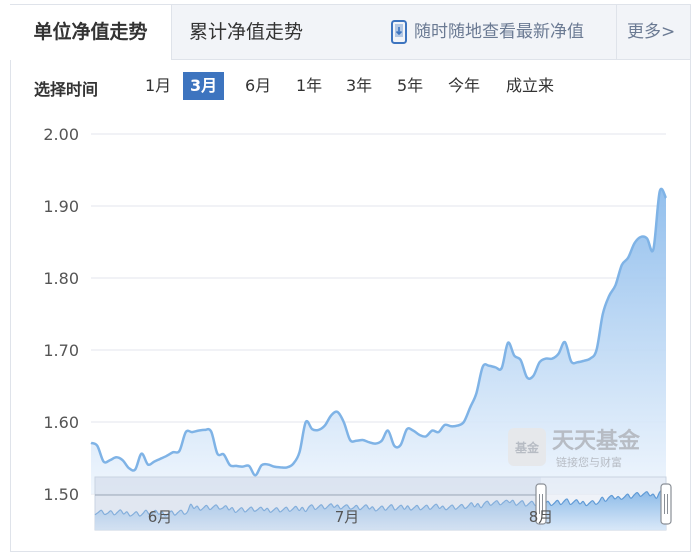 The width and height of the screenshot is (692, 555). I want to click on navigator-tick-label: 7月, so click(347, 517).